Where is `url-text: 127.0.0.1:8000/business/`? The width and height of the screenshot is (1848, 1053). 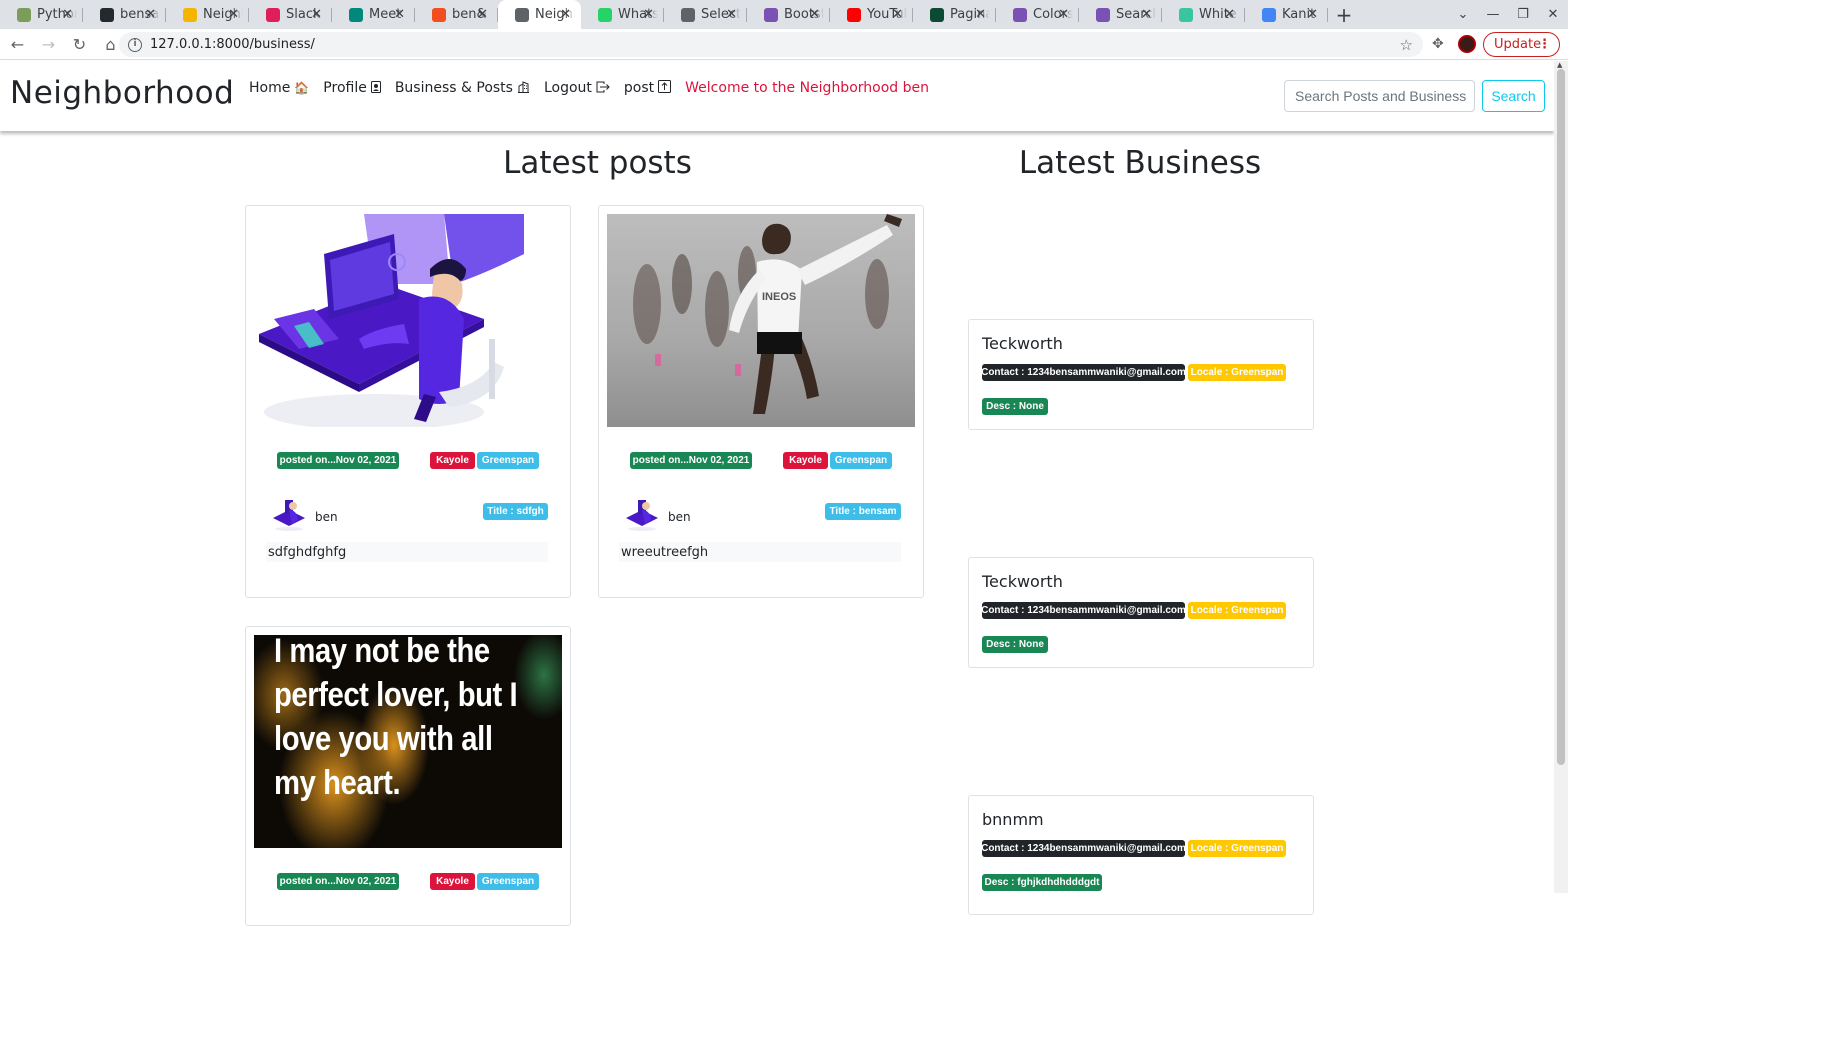
url-text: 127.0.0.1:8000/business/ is located at coordinates (232, 44).